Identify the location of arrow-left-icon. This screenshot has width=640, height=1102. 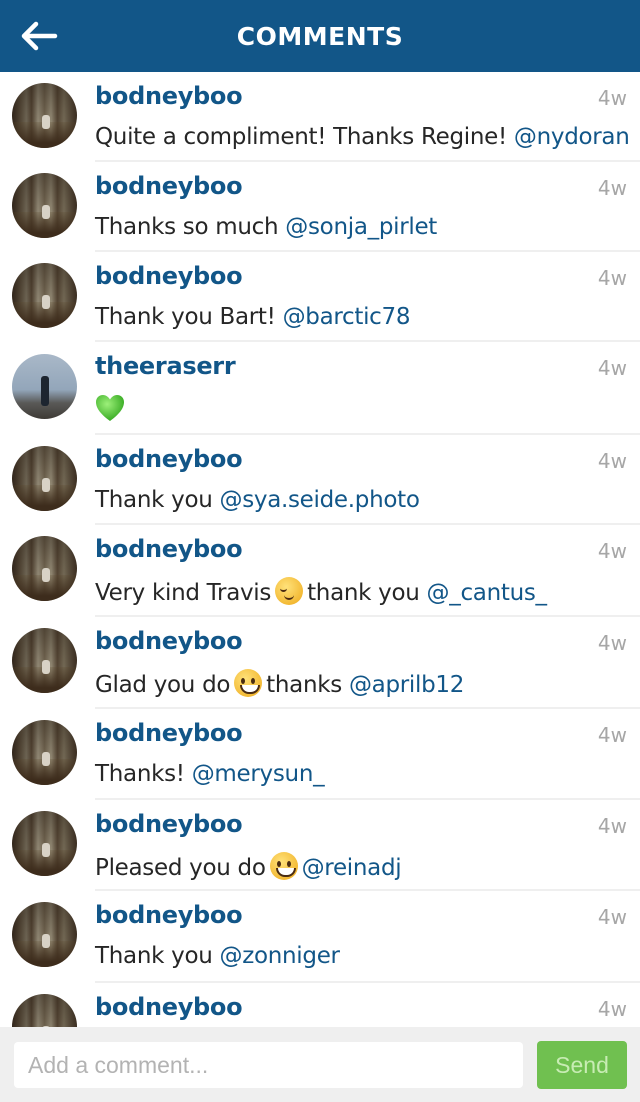
(39, 36).